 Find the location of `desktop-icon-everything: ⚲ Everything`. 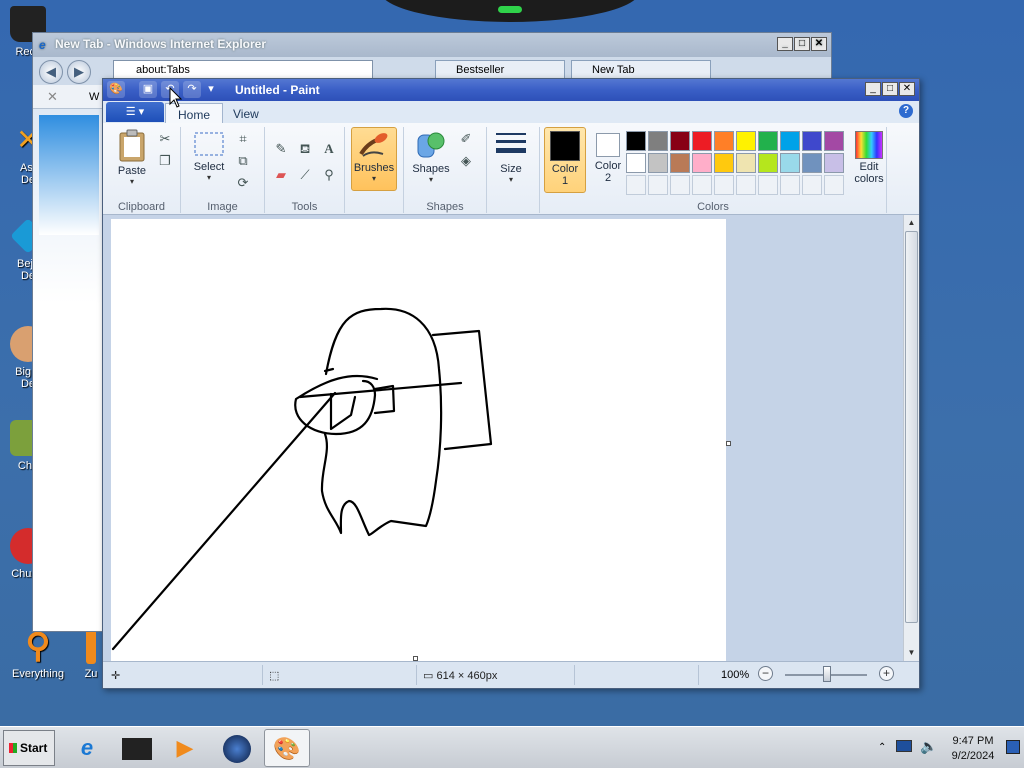

desktop-icon-everything: ⚲ Everything is located at coordinates (38, 654).